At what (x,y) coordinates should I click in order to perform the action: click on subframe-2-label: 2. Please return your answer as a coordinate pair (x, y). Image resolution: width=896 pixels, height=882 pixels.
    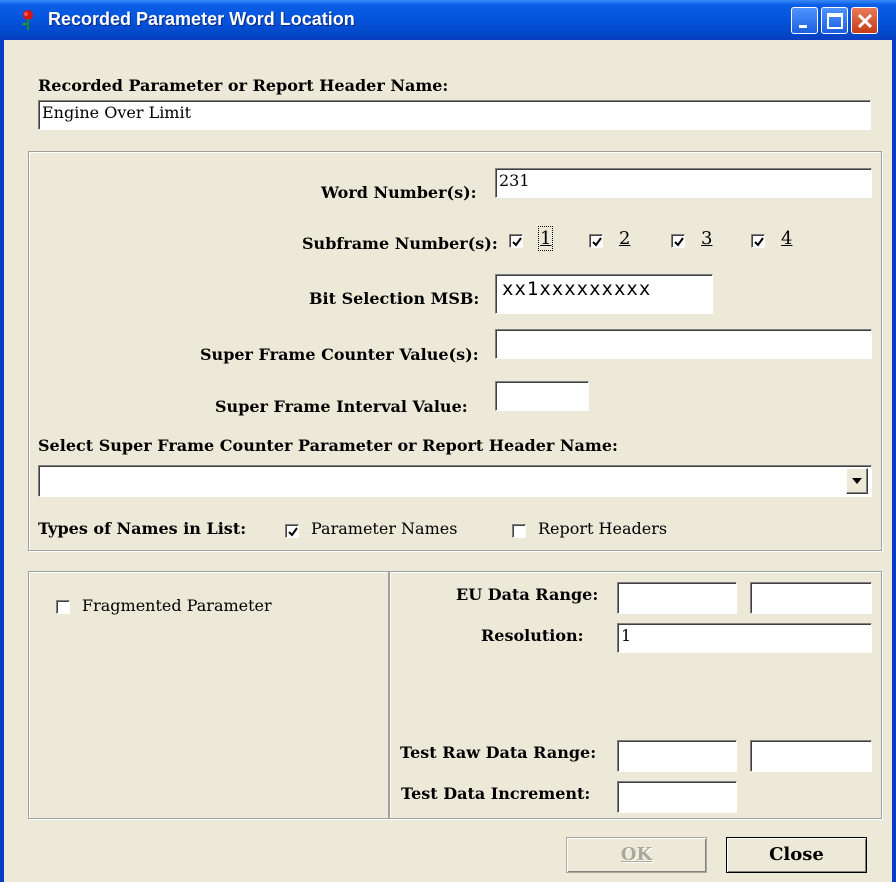
    Looking at the image, I should click on (624, 238).